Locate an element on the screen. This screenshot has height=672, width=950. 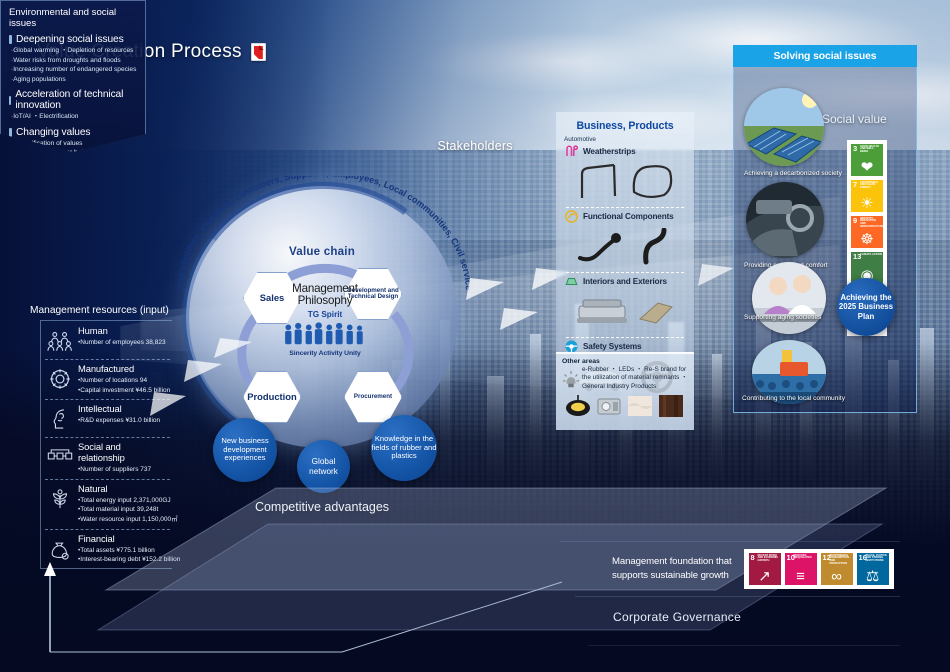
philosophy-values: Sincerity Activity Unity is located at coordinates (325, 353).